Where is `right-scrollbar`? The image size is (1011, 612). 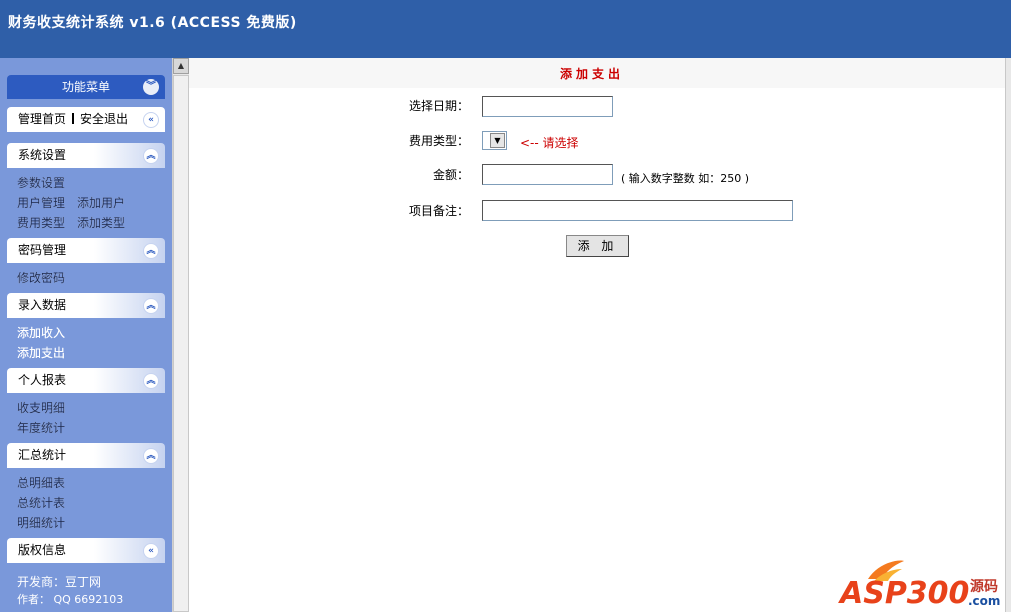 right-scrollbar is located at coordinates (1008, 335).